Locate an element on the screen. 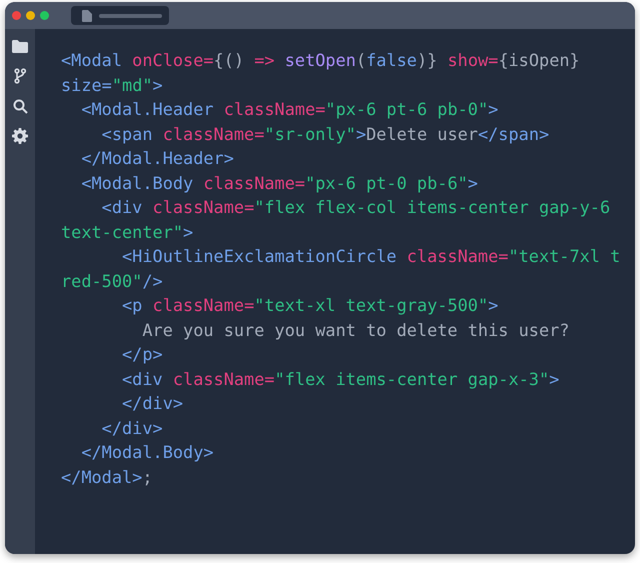 The image size is (640, 563). code-line: <Modal.Header className="px-6 pt-6 pb-0"> is located at coordinates (289, 109).